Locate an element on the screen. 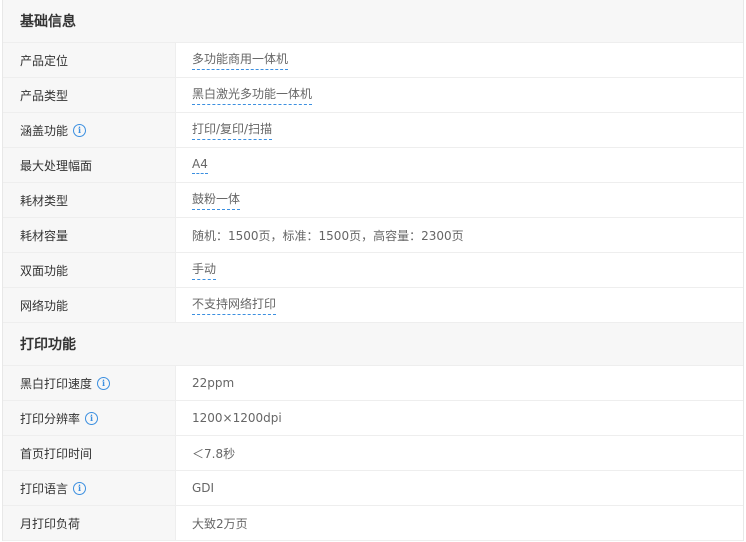  spec-row-consumable-type: 耗材类型 鼓粉一体 is located at coordinates (373, 200).